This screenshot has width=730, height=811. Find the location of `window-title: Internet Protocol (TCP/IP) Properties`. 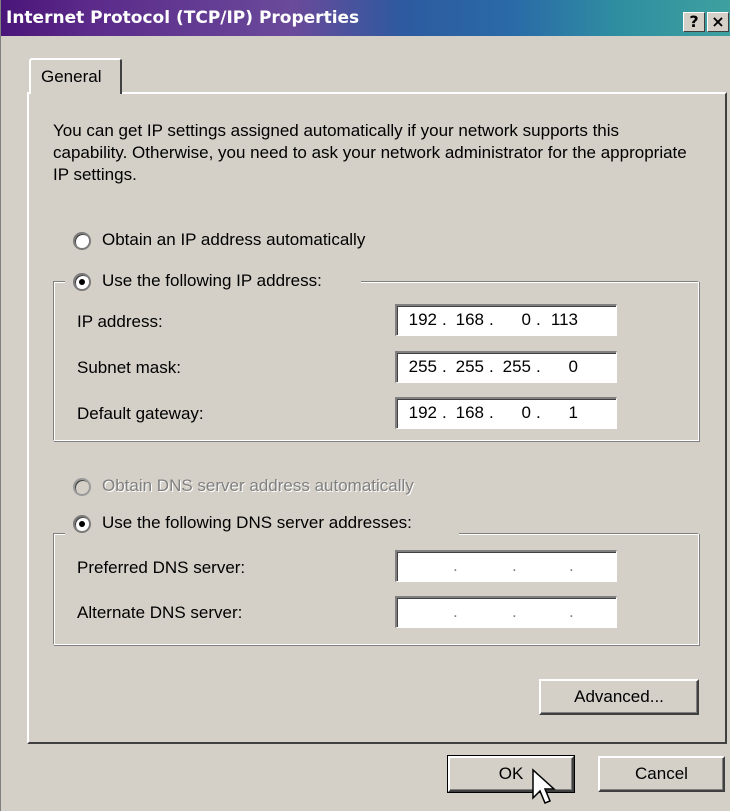

window-title: Internet Protocol (TCP/IP) Properties is located at coordinates (183, 18).